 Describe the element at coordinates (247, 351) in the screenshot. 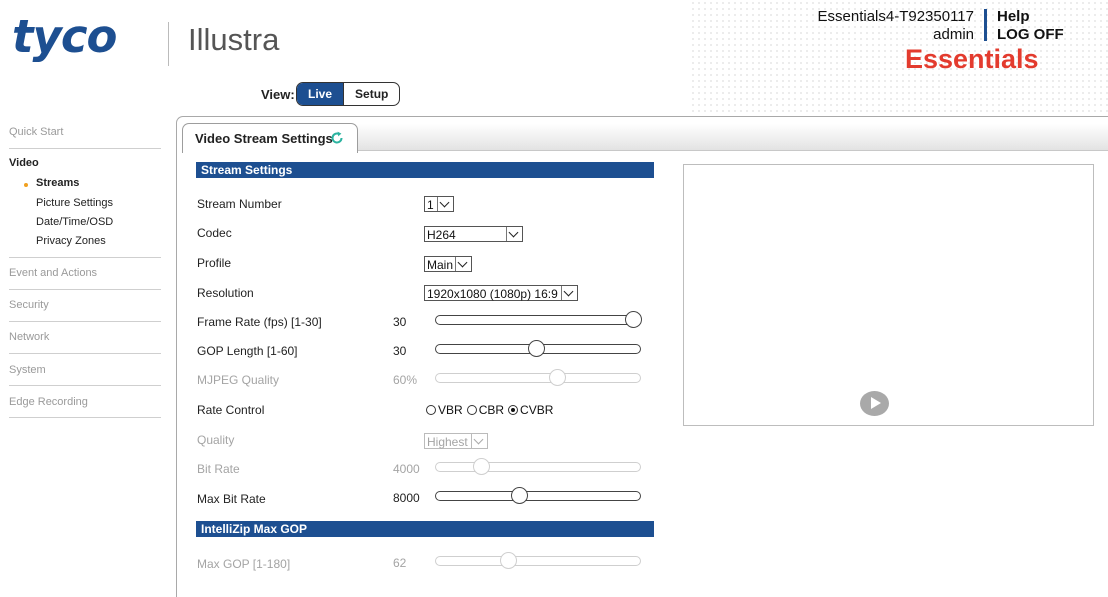

I see `gop-length-label: GOP Length [1-60]` at that location.